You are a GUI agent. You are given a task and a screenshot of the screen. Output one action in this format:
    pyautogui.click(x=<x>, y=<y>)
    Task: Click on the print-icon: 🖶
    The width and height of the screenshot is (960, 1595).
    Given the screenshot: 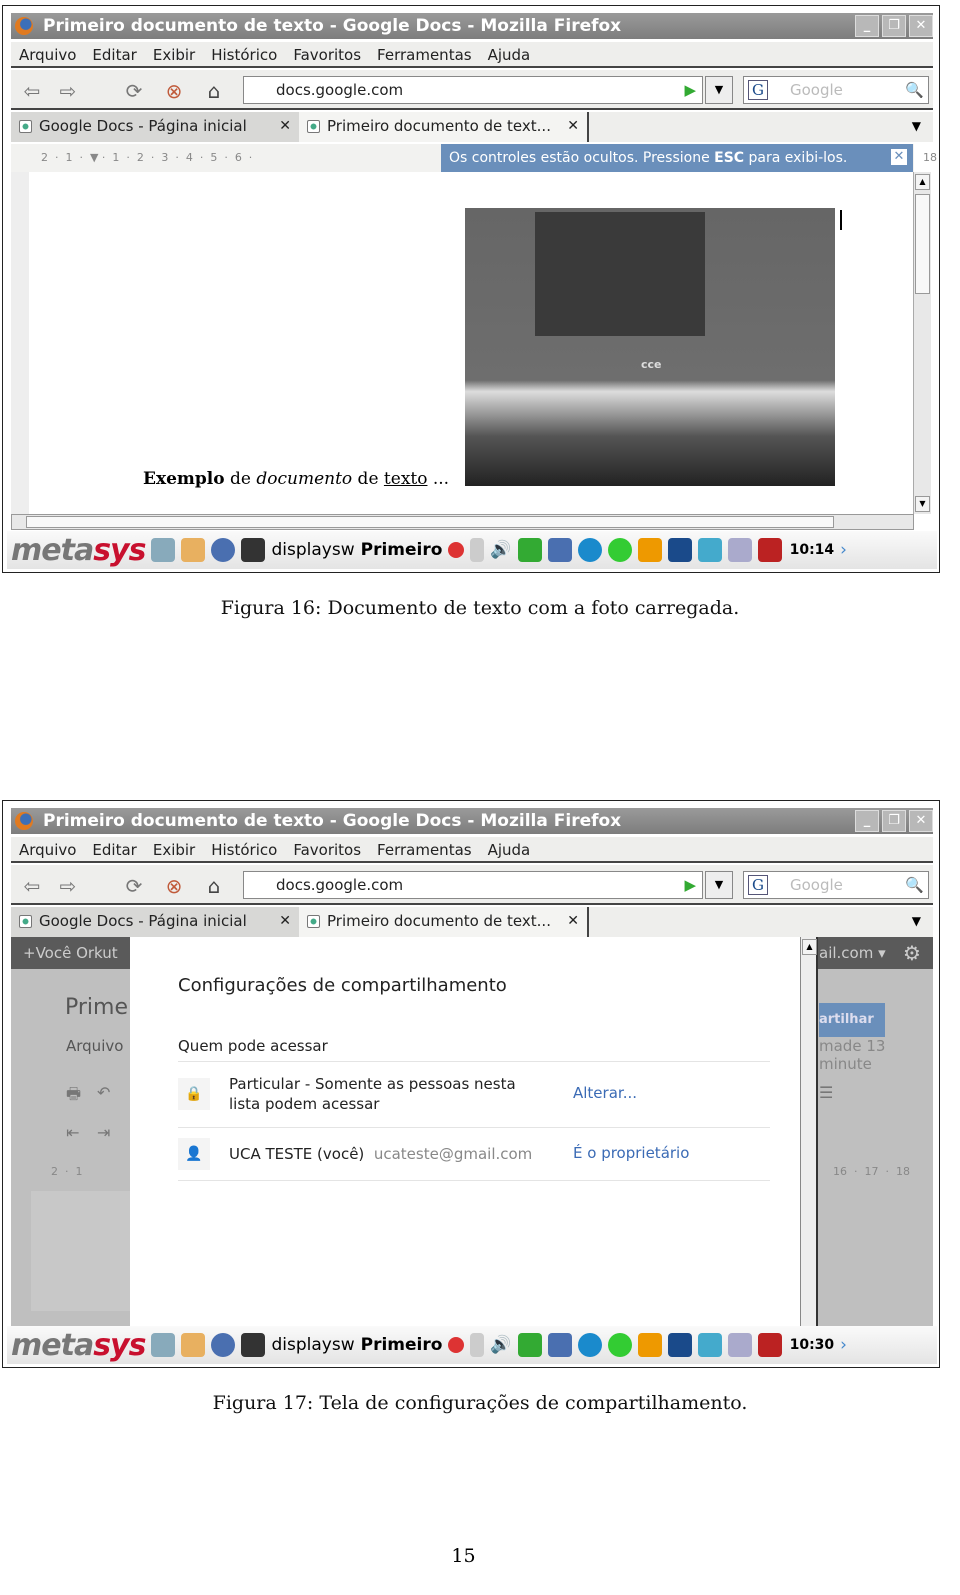 What is the action you would take?
    pyautogui.click(x=73, y=1096)
    